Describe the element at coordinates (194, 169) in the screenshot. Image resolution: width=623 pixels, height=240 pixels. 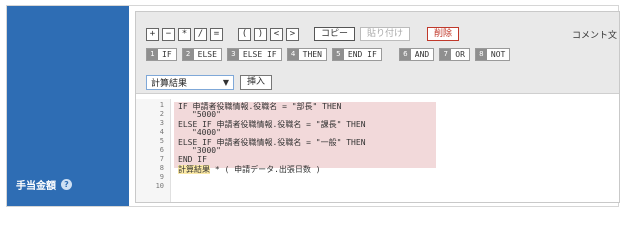
I see `field-token: 計算結果` at that location.